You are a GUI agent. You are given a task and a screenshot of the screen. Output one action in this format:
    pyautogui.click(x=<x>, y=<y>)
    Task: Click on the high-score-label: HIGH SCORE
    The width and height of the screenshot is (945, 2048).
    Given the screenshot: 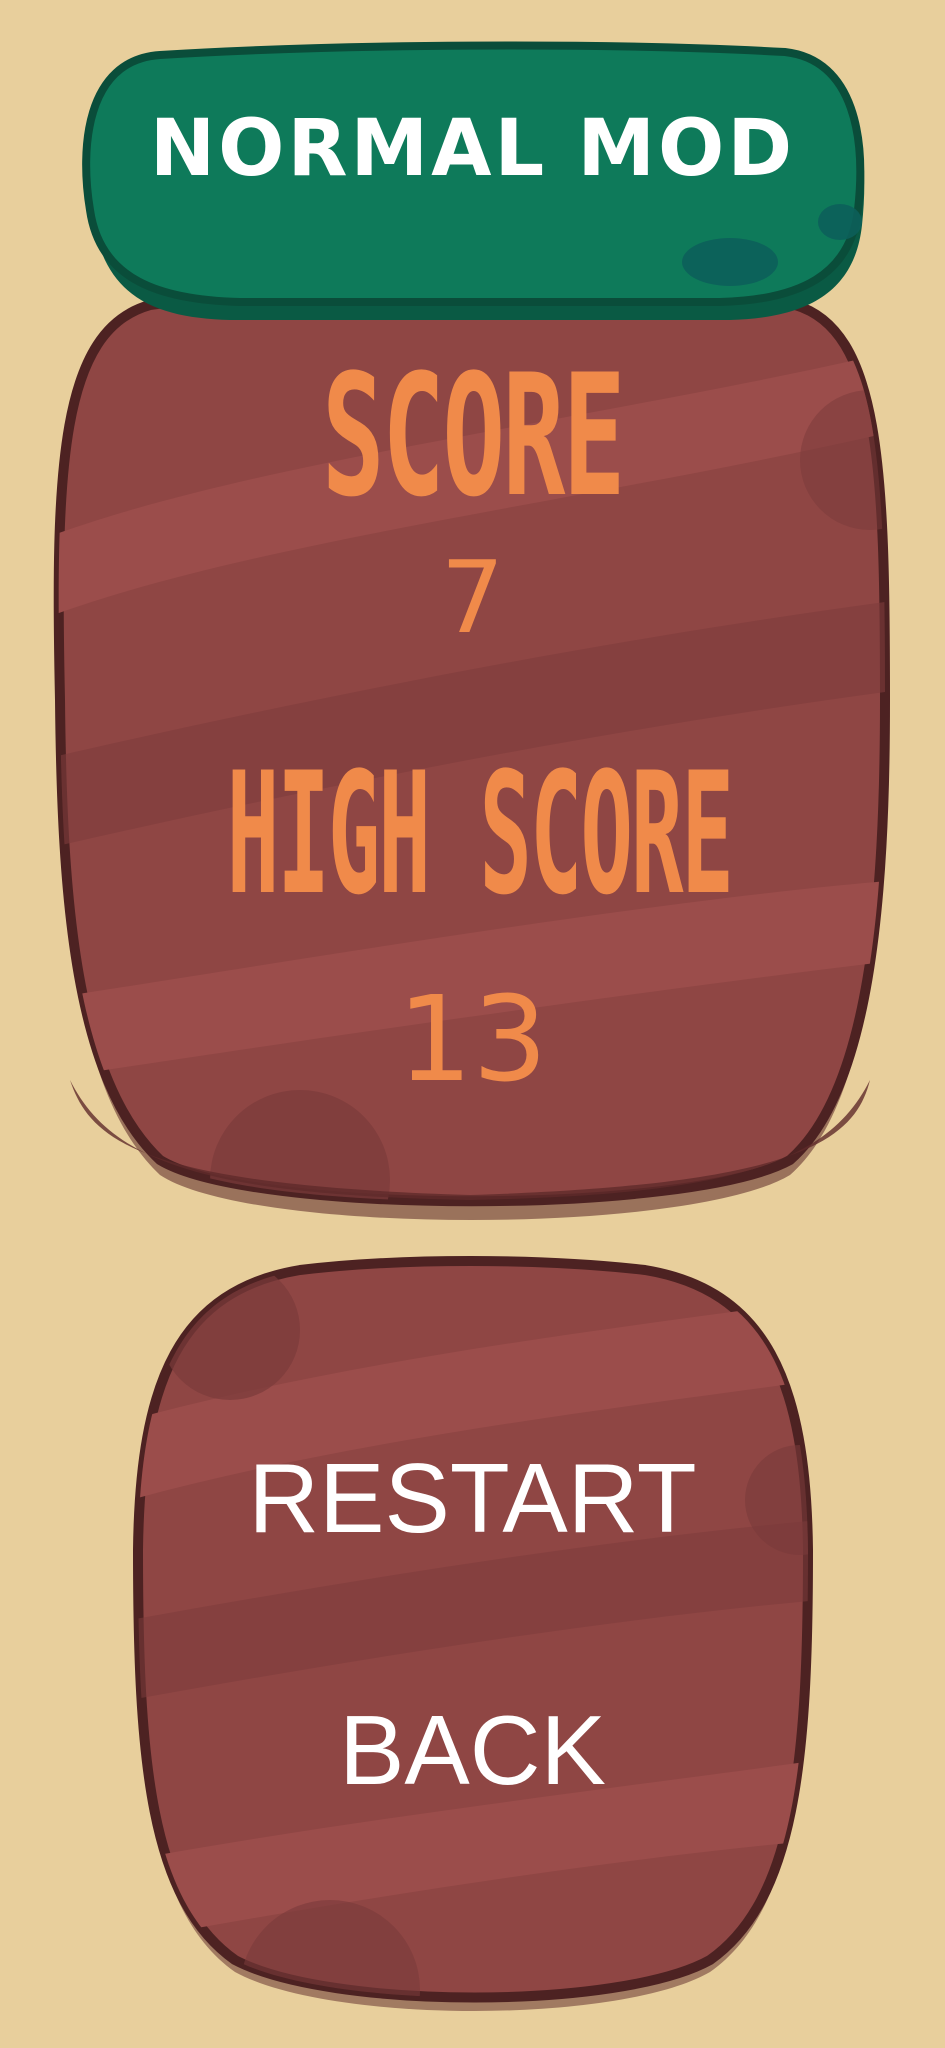 What is the action you would take?
    pyautogui.click(x=480, y=834)
    